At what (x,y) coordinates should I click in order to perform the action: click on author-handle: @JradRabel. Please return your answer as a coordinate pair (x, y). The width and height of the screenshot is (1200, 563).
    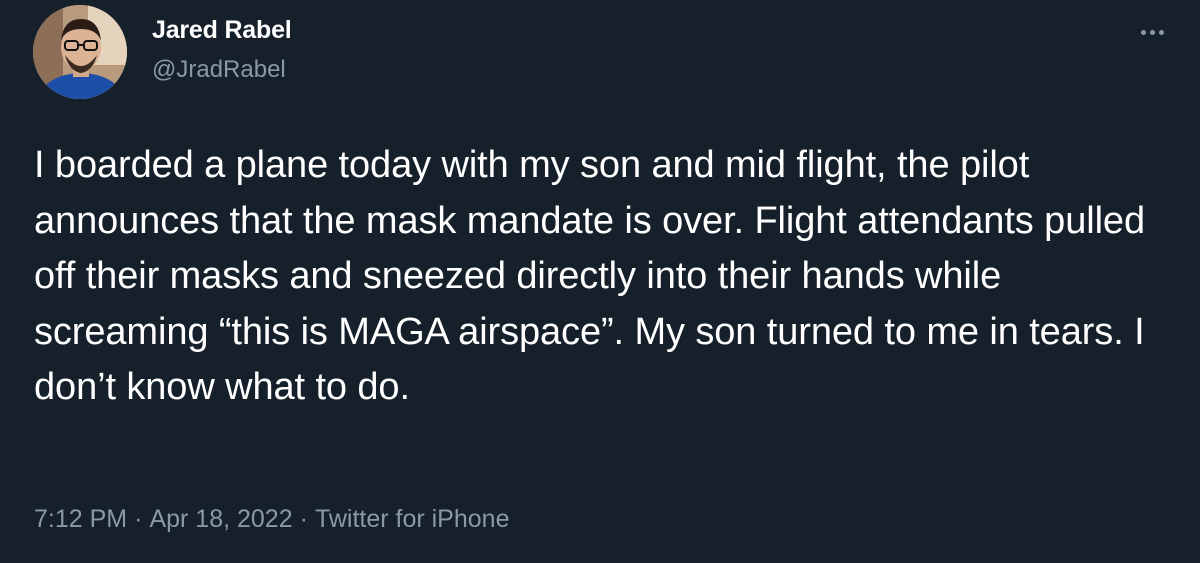
    Looking at the image, I should click on (222, 70).